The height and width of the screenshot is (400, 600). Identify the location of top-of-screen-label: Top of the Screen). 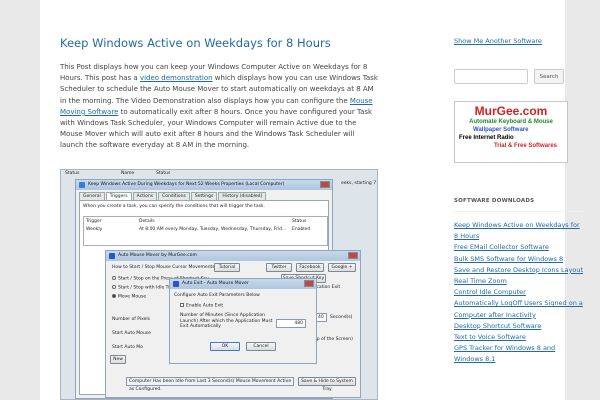
(332, 339).